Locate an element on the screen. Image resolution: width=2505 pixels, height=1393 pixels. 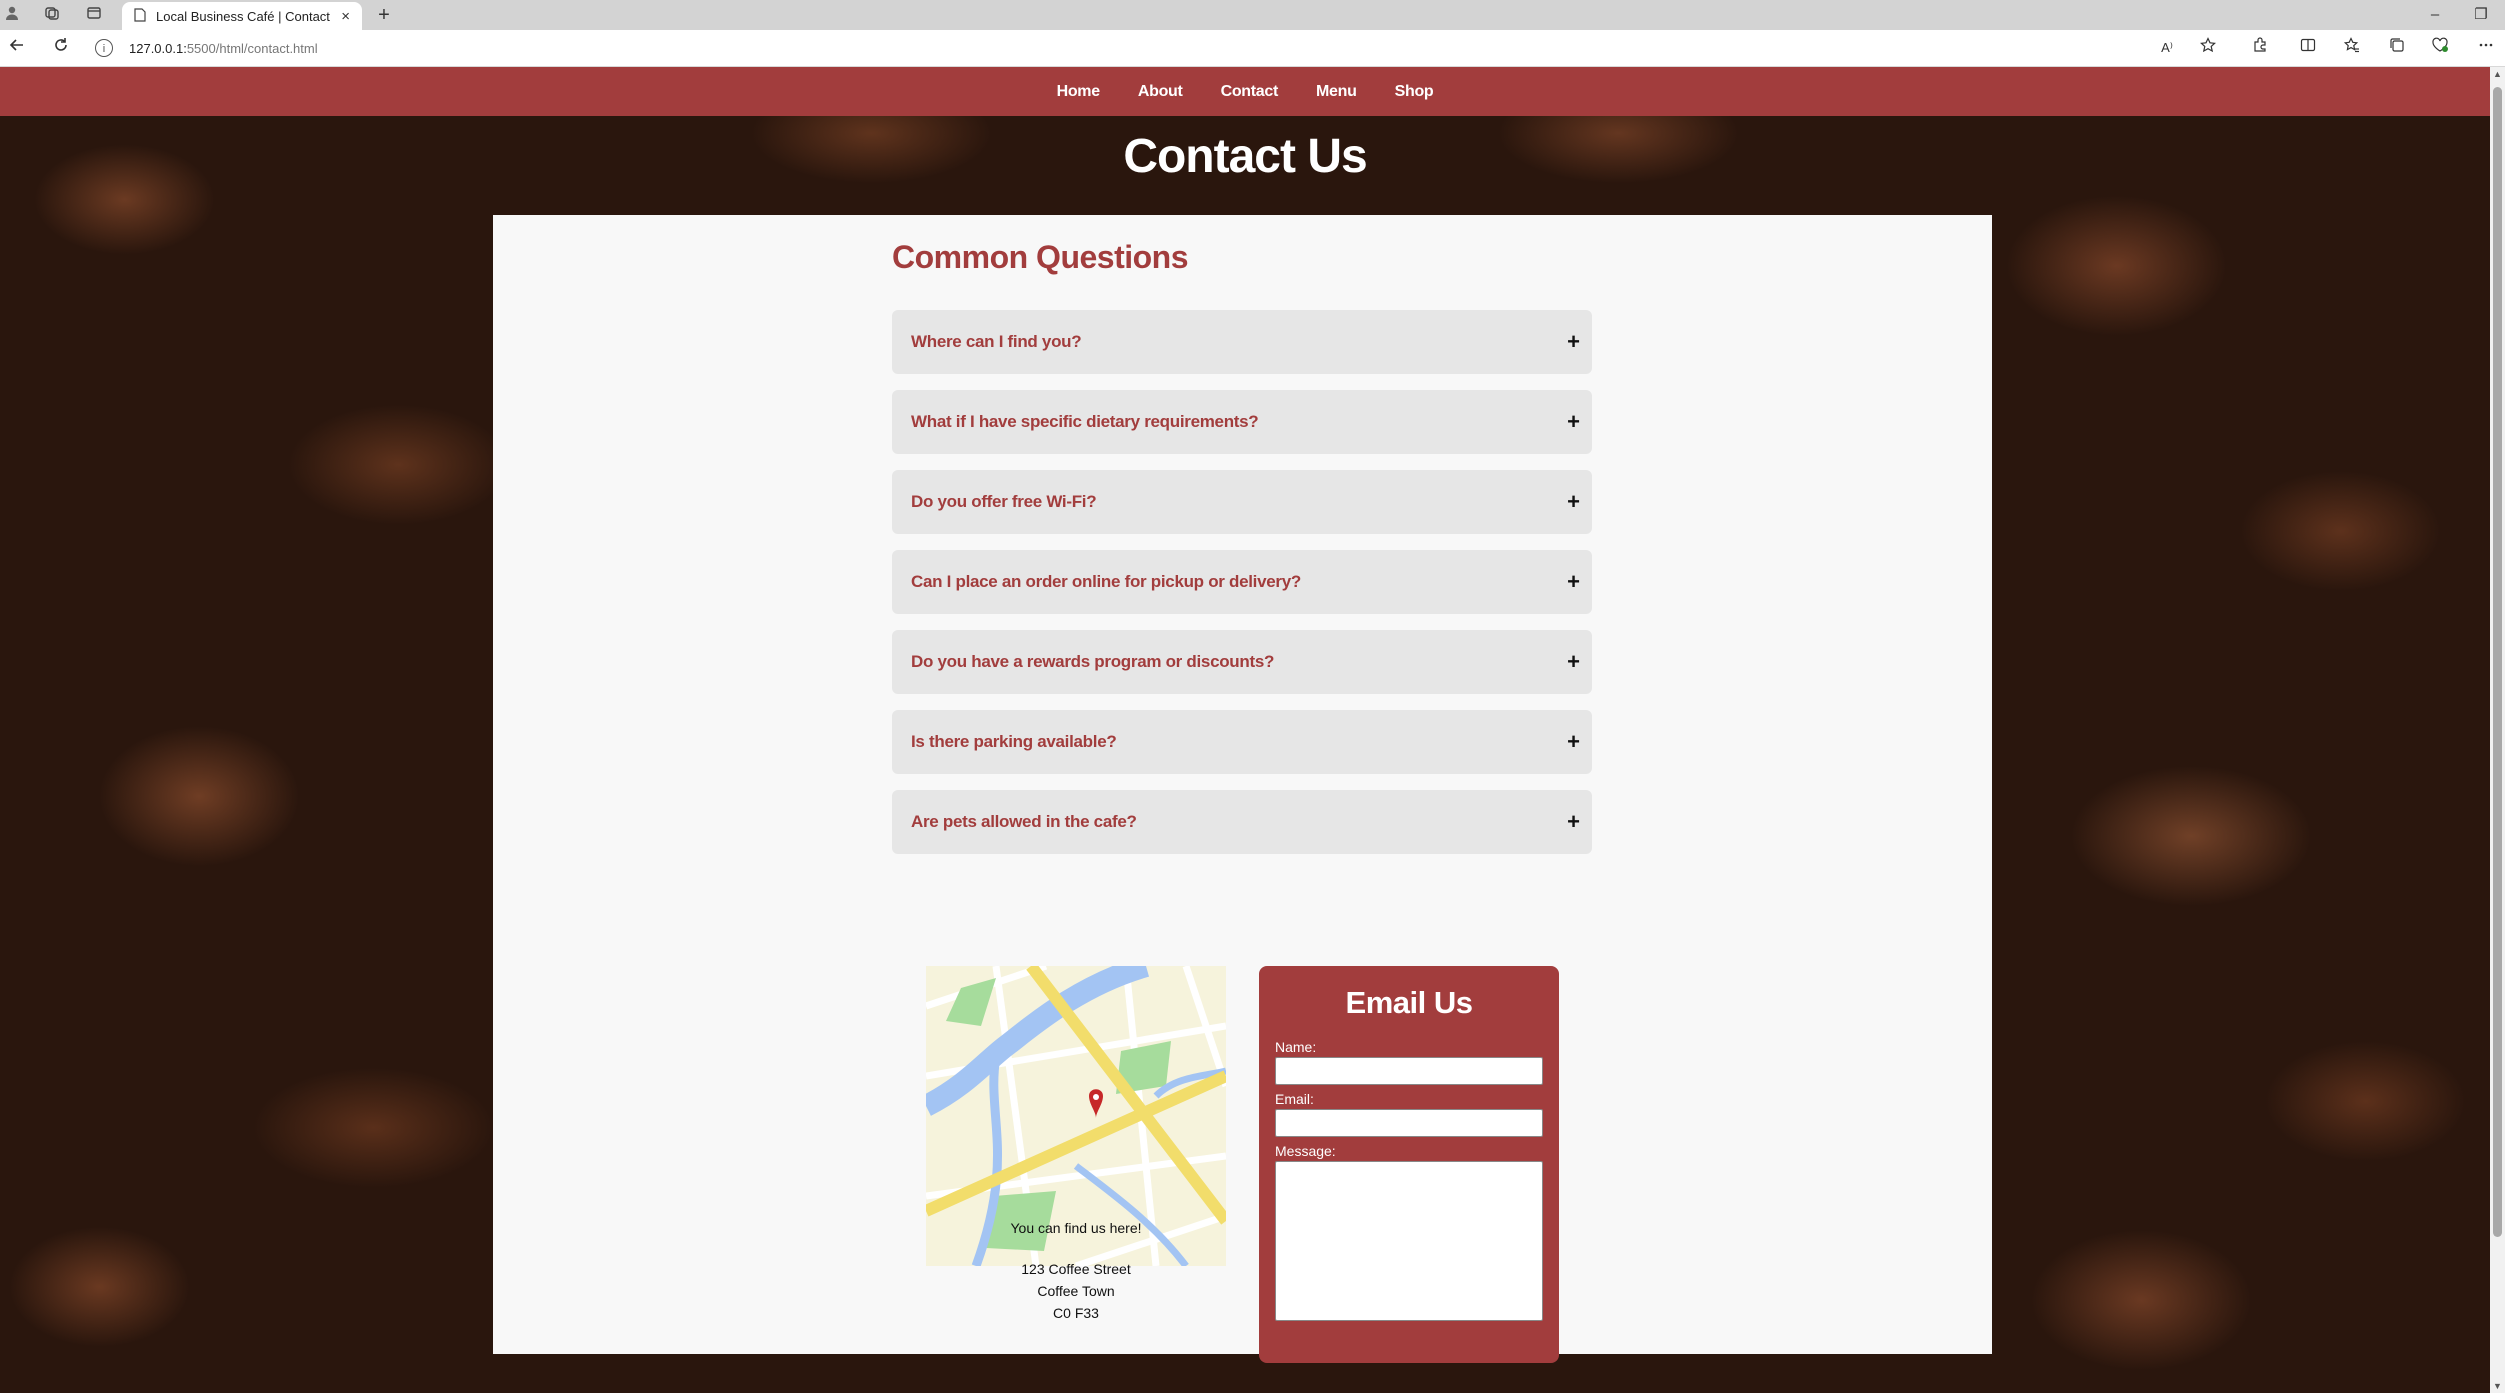
close-tab-icon: × is located at coordinates (345, 16).